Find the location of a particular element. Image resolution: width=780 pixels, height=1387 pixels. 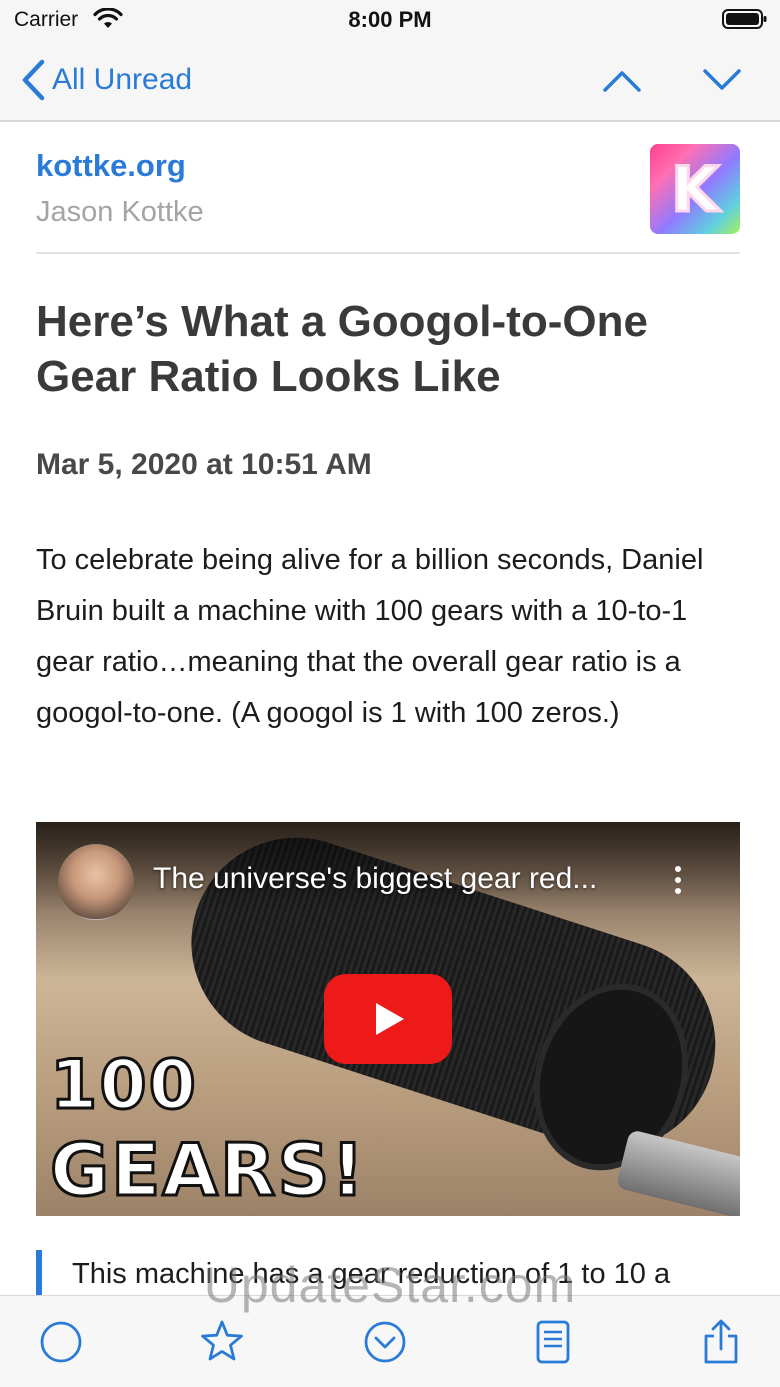

more-options-icon is located at coordinates (678, 884).